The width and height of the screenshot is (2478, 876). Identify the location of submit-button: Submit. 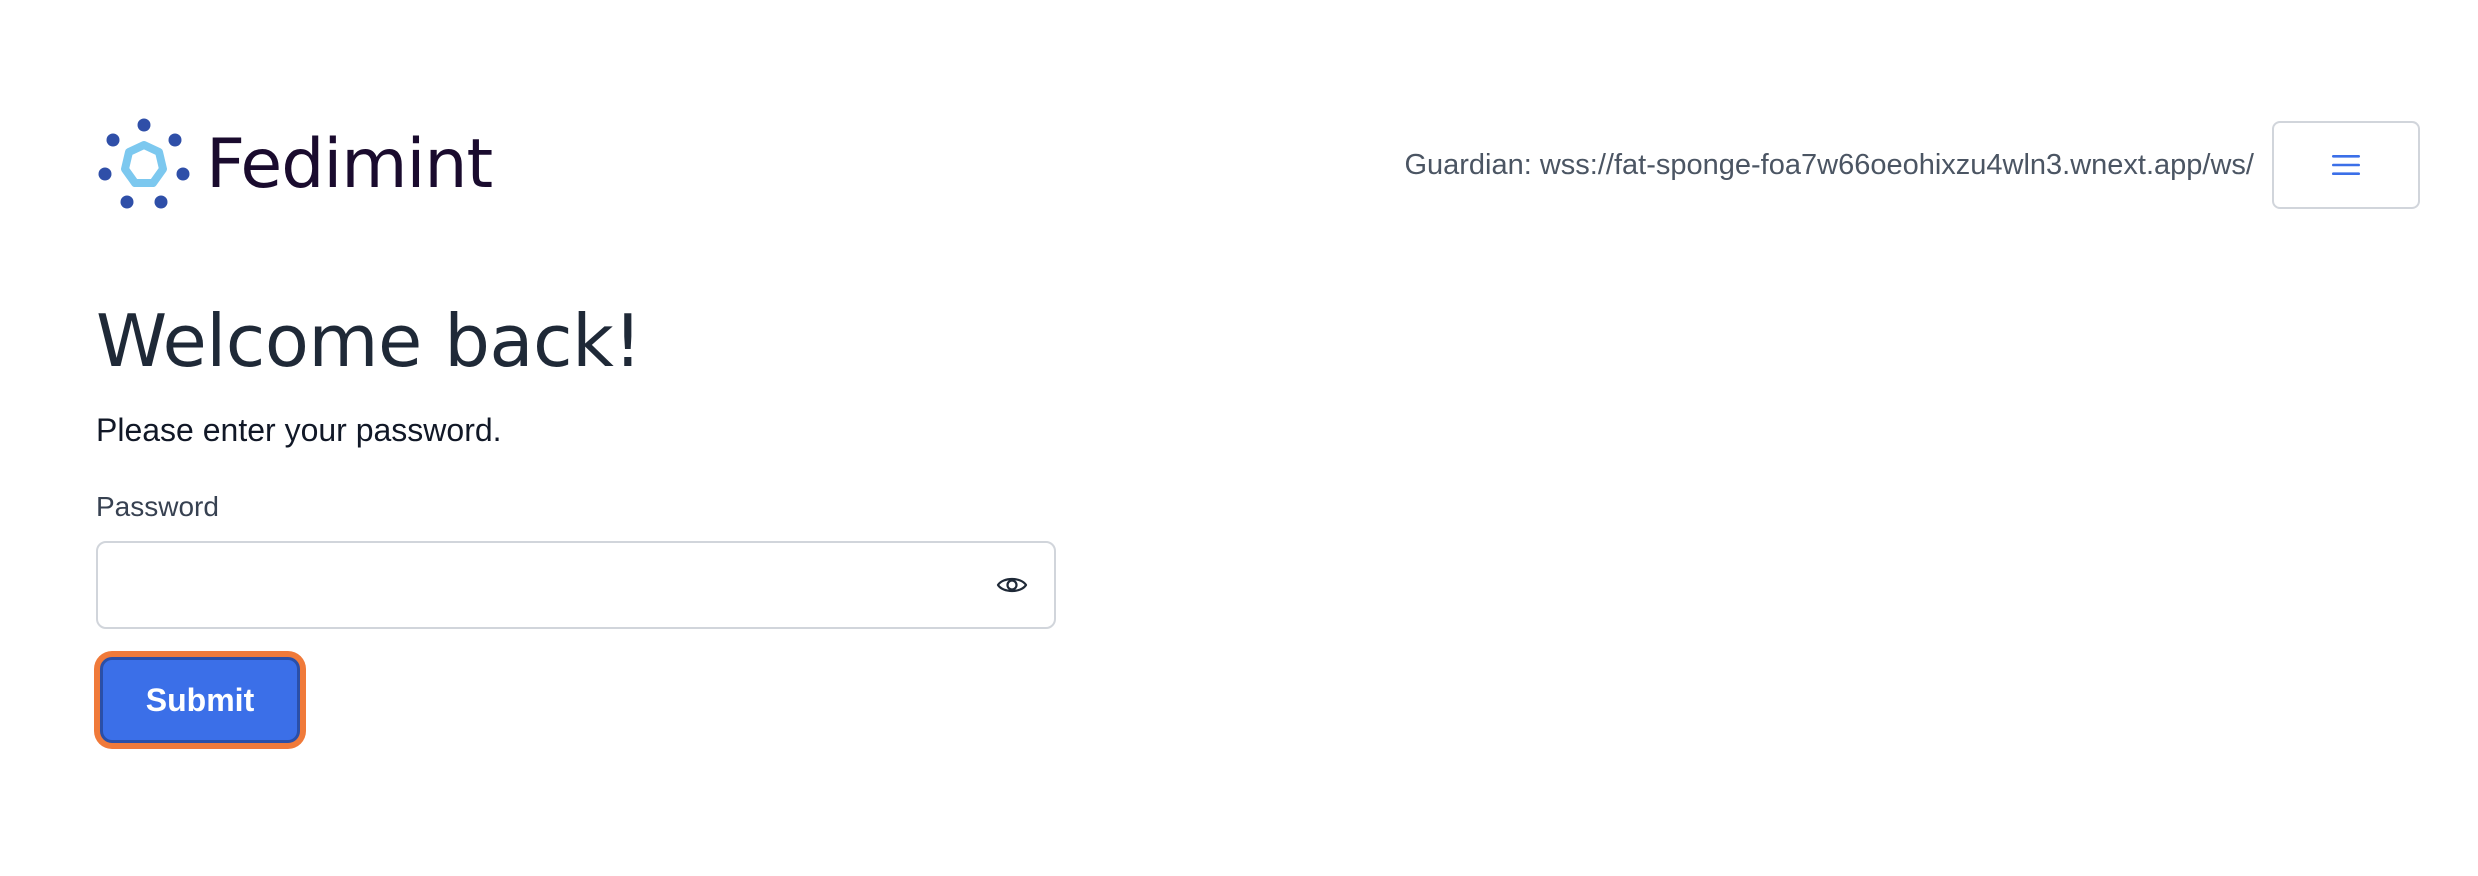
(200, 700).